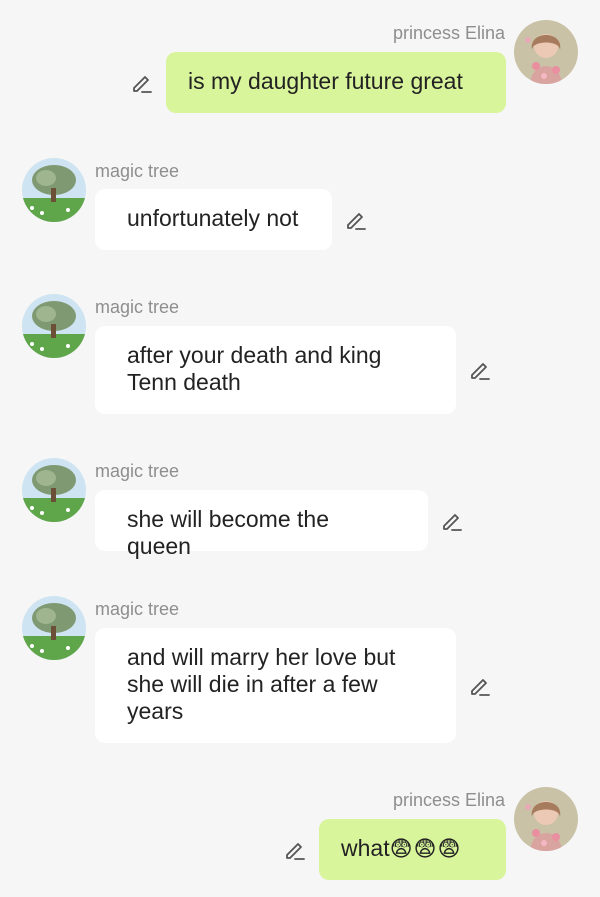 The image size is (600, 897). What do you see at coordinates (365, 848) in the screenshot?
I see `message-text: what` at bounding box center [365, 848].